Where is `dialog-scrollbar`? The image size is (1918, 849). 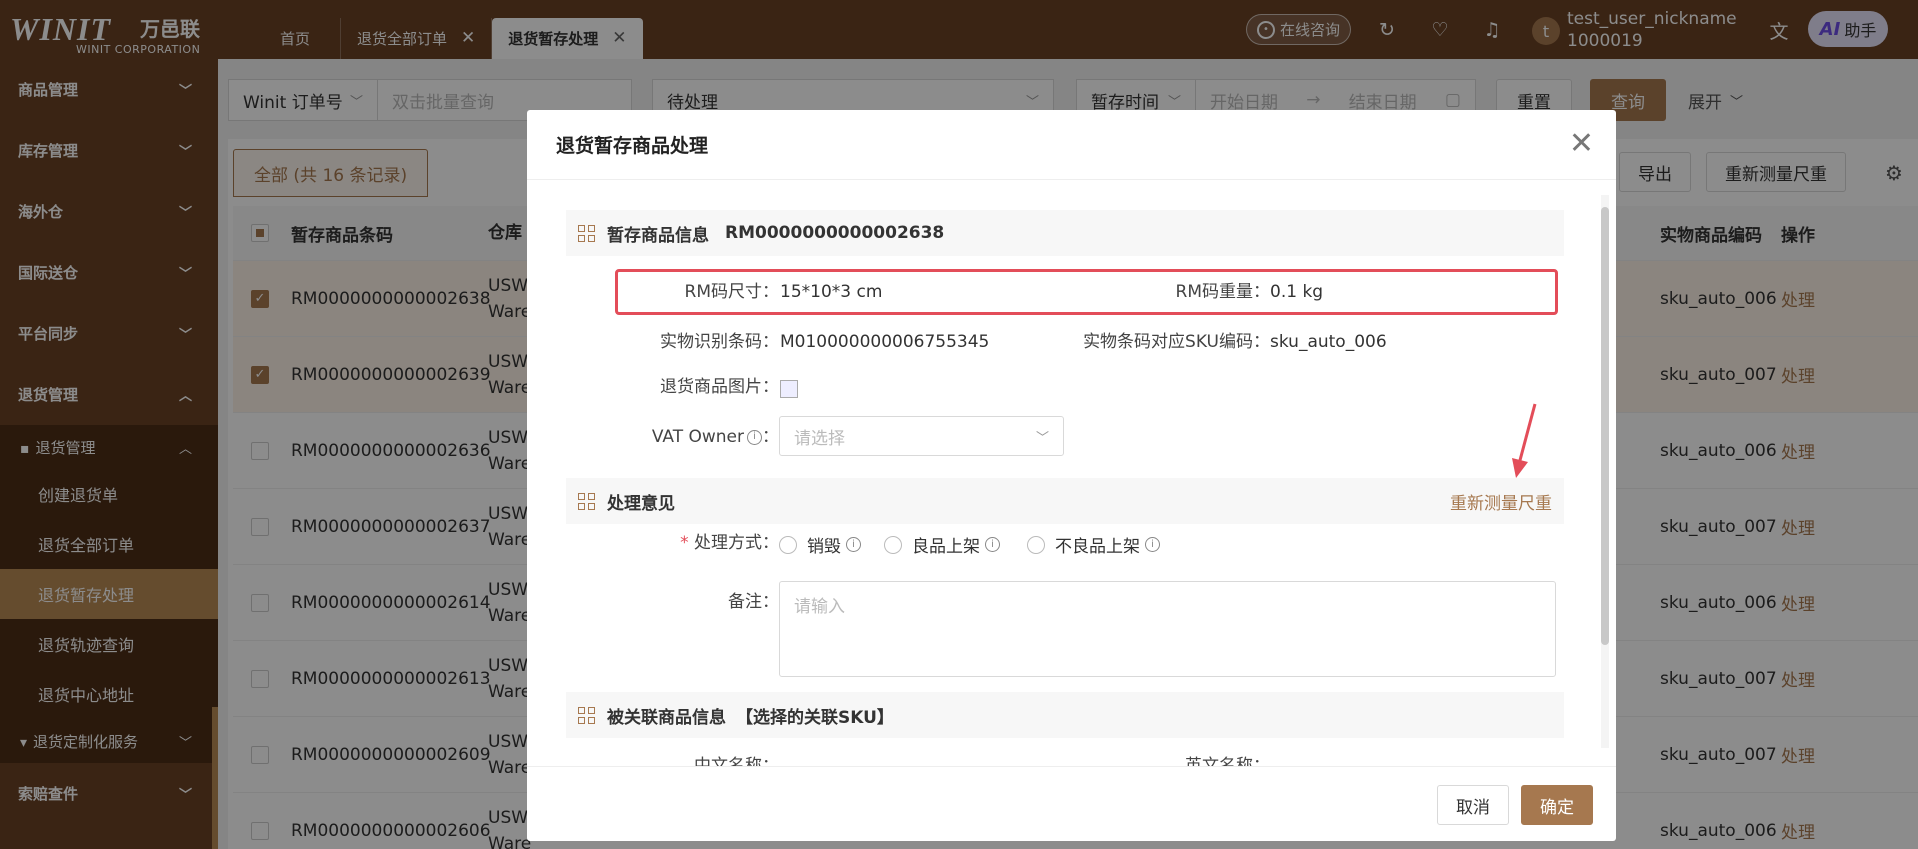
dialog-scrollbar is located at coordinates (1605, 471).